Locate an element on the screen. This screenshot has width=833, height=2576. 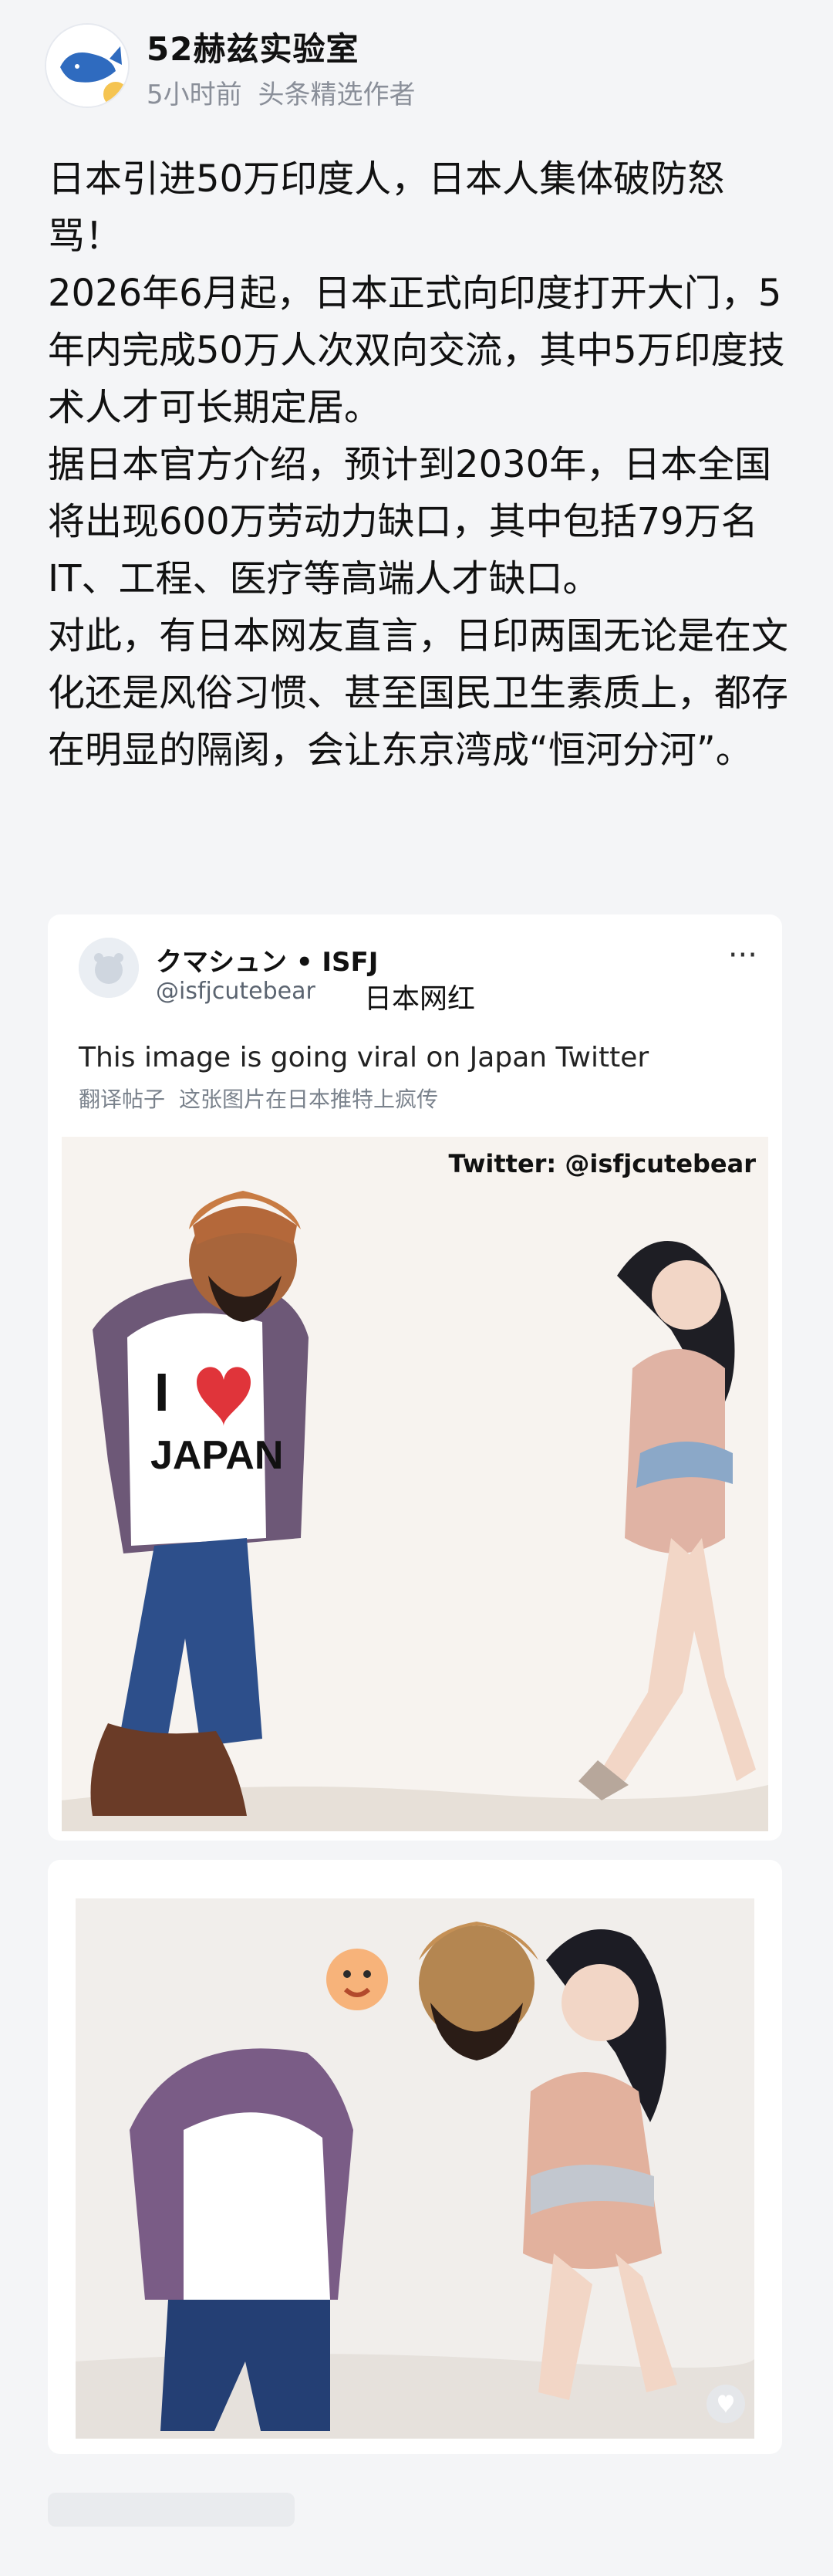
heart-icon is located at coordinates (726, 2404).